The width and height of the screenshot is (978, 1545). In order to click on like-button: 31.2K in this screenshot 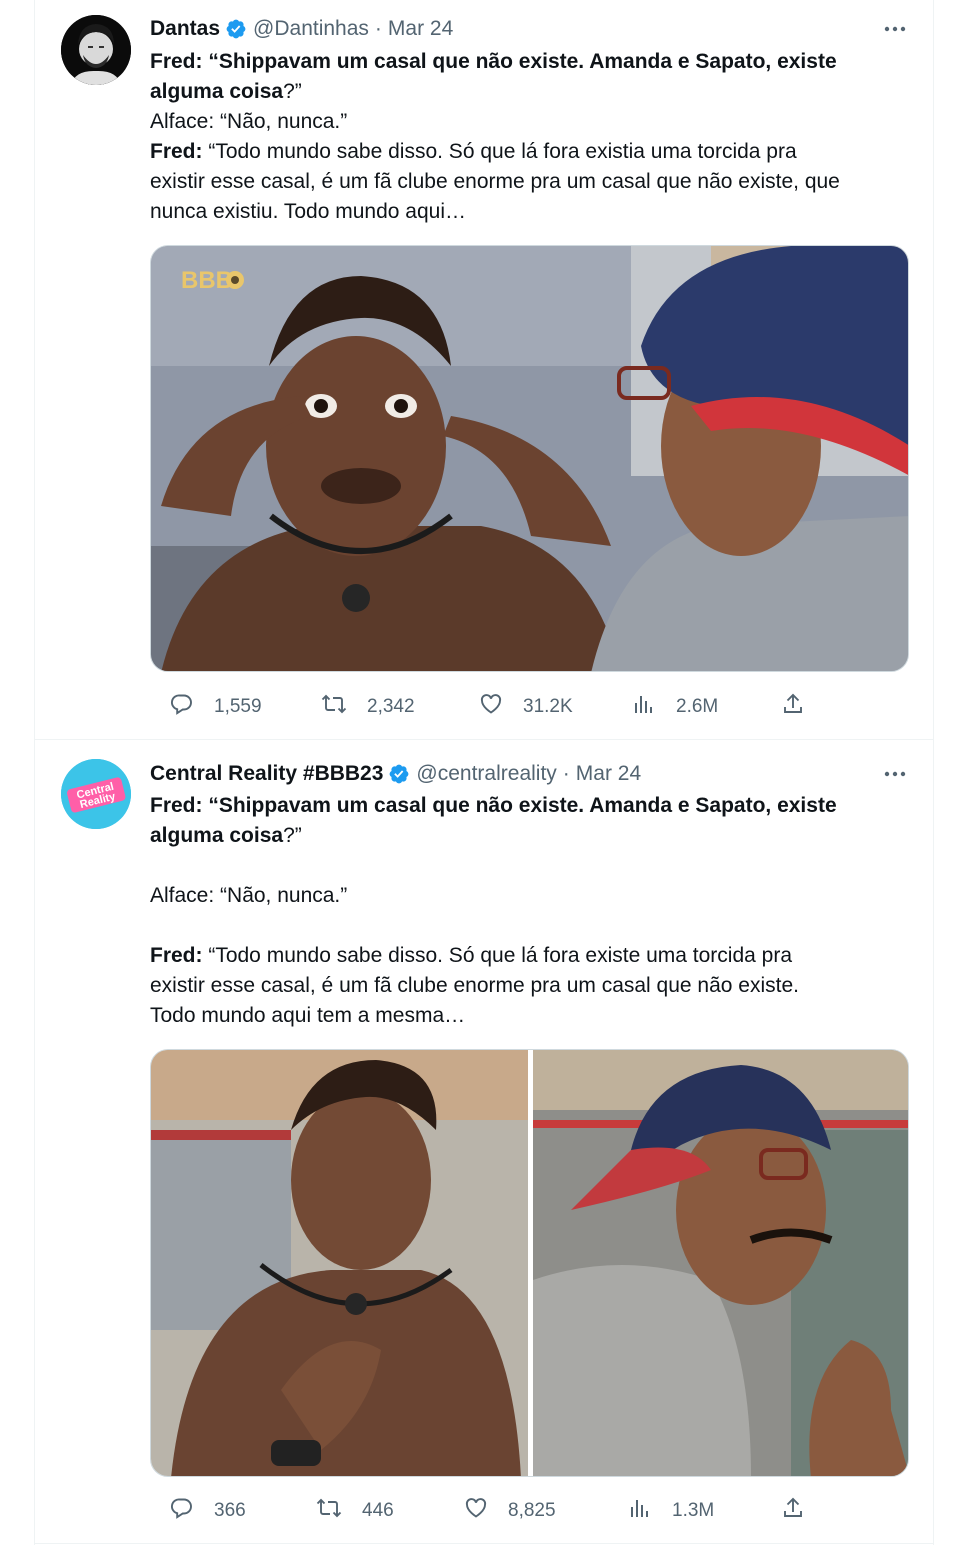, I will do `click(516, 707)`.